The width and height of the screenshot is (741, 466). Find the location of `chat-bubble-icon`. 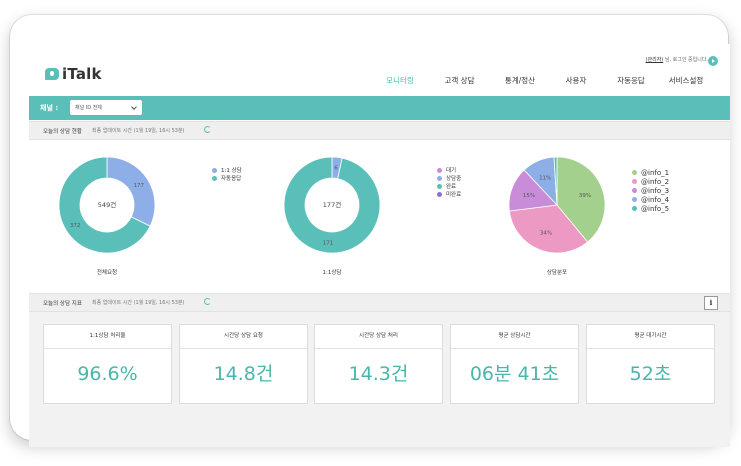

chat-bubble-icon is located at coordinates (52, 74).